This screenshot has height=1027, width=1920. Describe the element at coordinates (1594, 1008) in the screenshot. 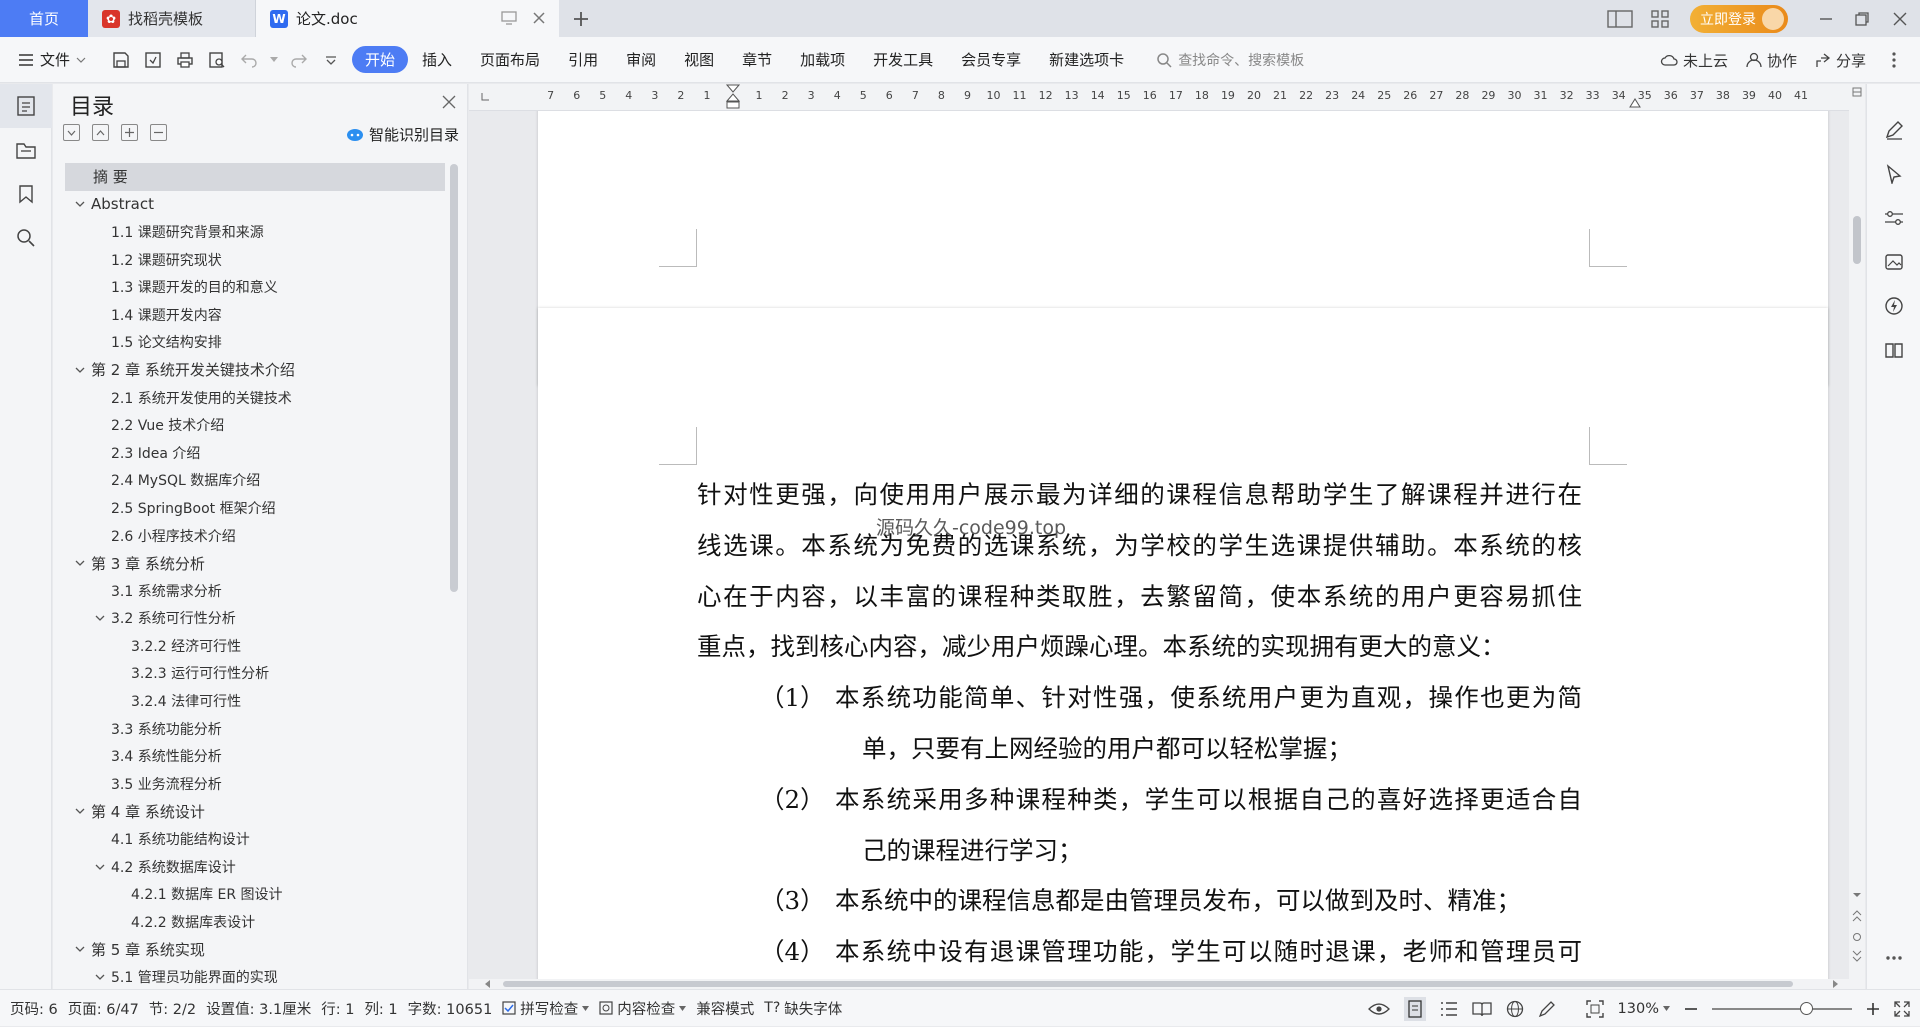

I see `fit-page-icon` at that location.